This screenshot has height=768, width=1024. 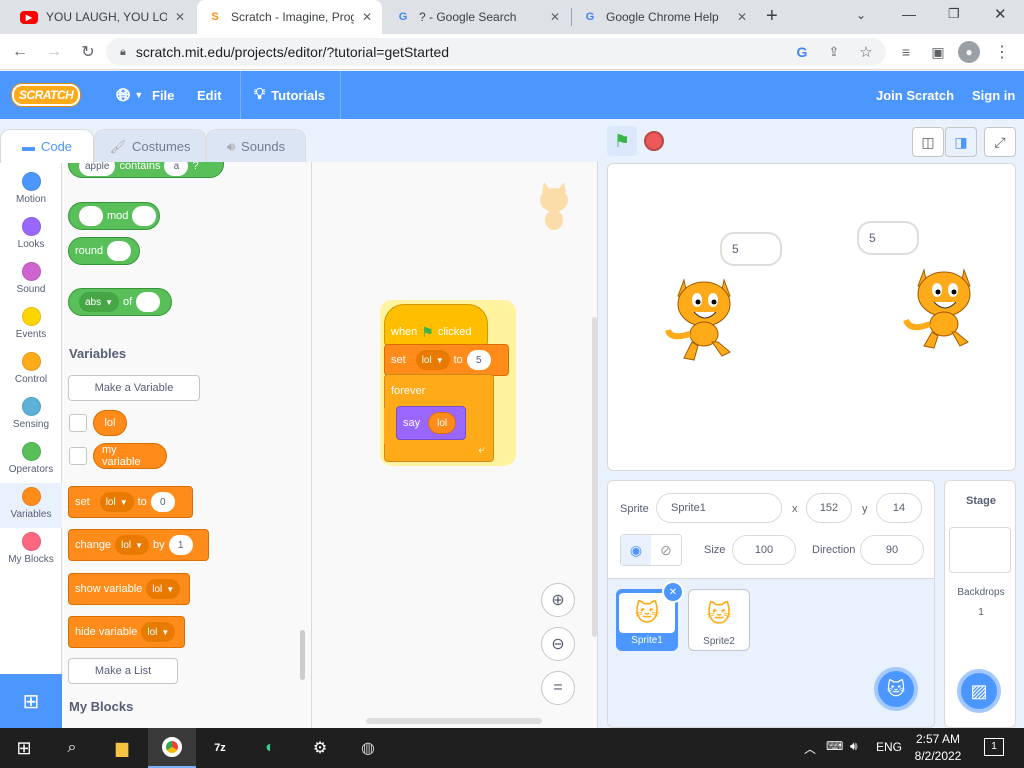 I want to click on tab-sounds: 🔊︎ Sounds, so click(x=256, y=146).